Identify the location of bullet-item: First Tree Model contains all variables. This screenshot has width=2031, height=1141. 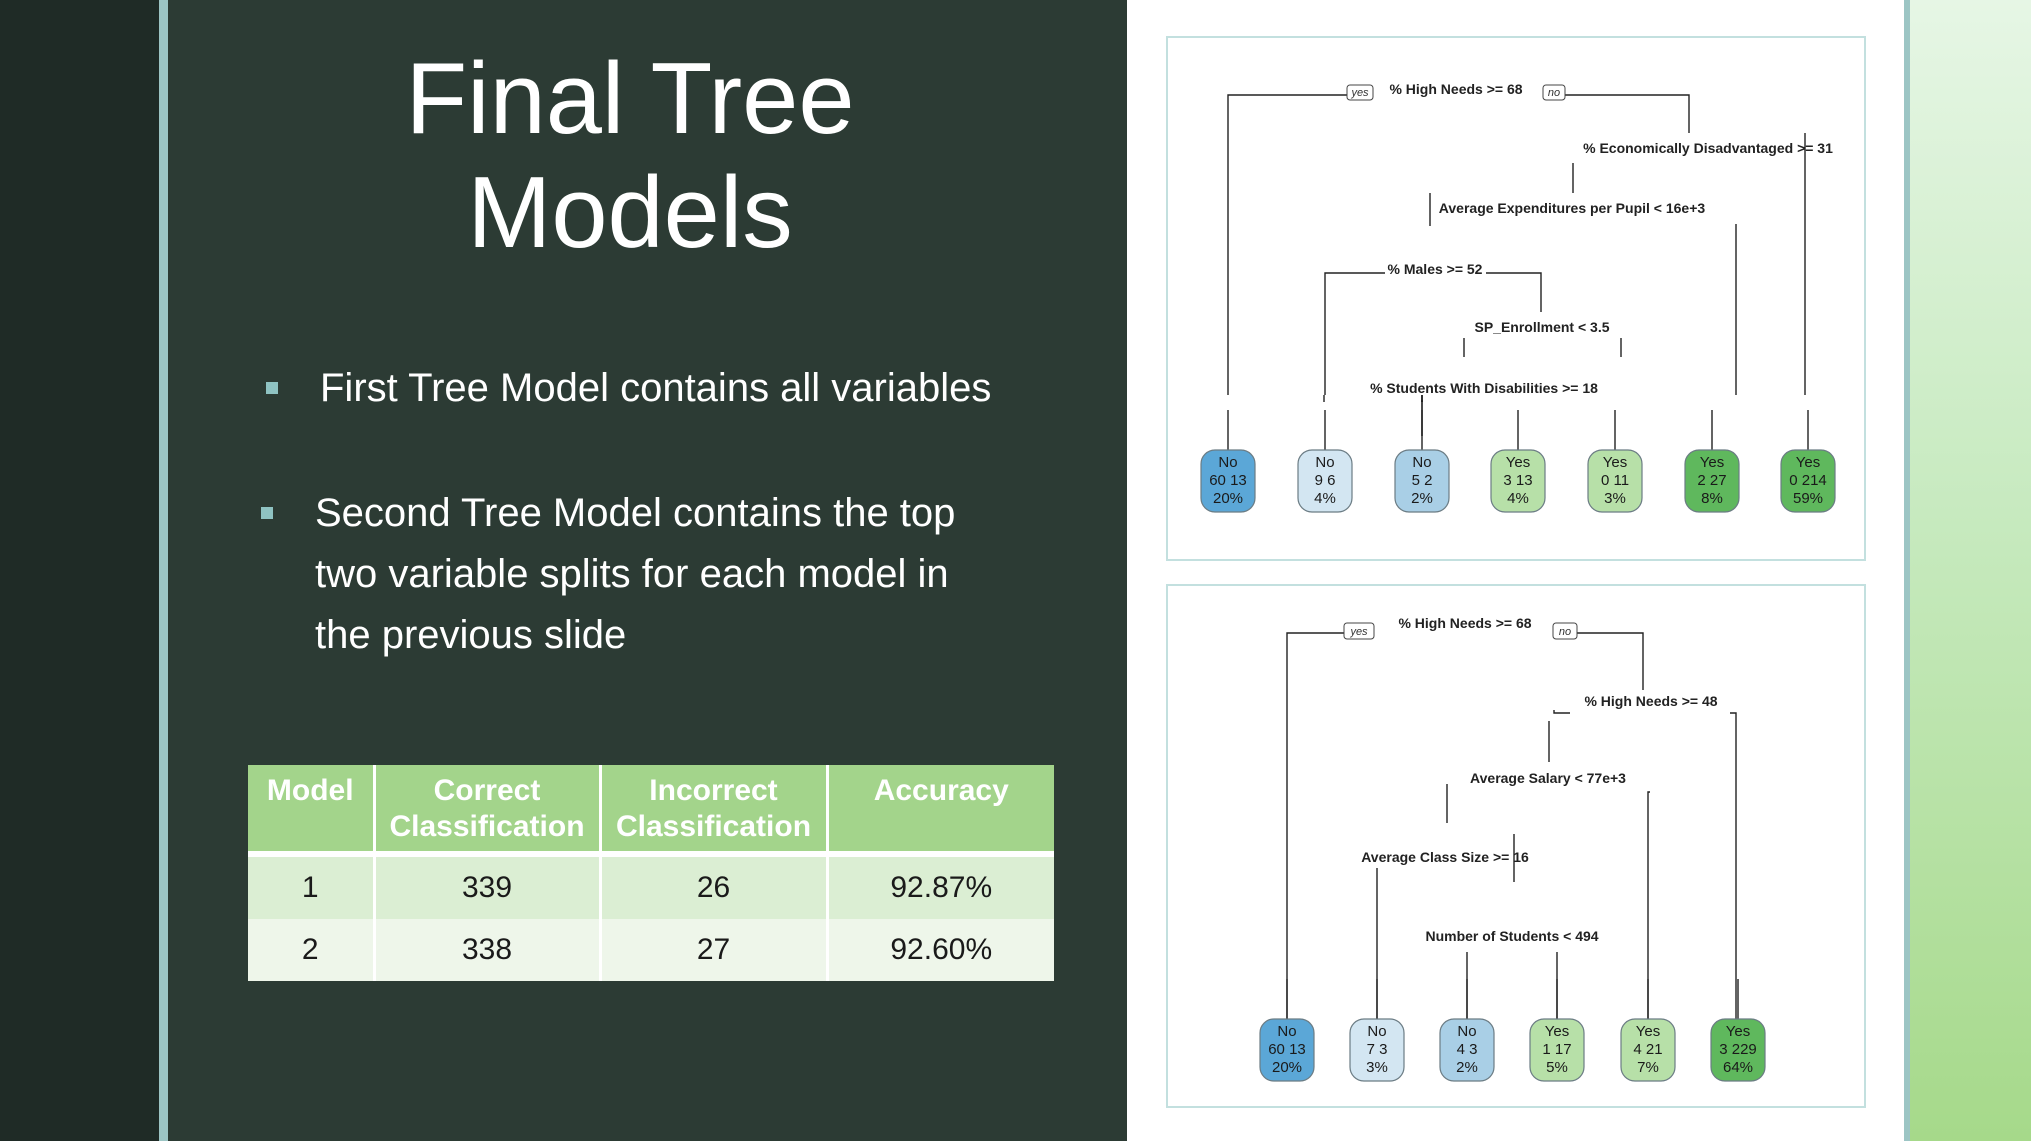
(629, 388).